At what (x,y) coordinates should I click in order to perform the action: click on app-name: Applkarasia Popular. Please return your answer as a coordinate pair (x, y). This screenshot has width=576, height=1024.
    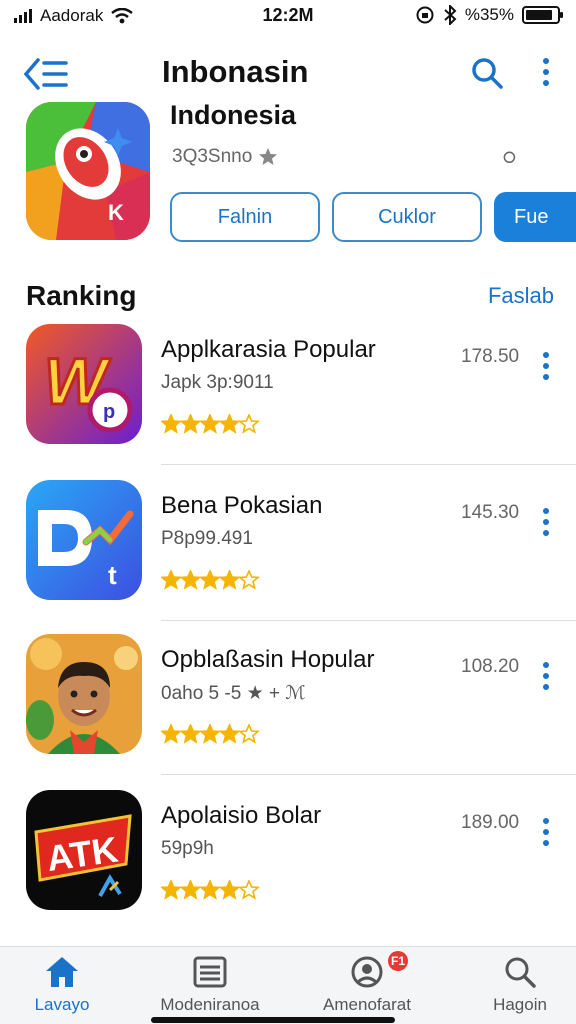
    Looking at the image, I should click on (268, 349).